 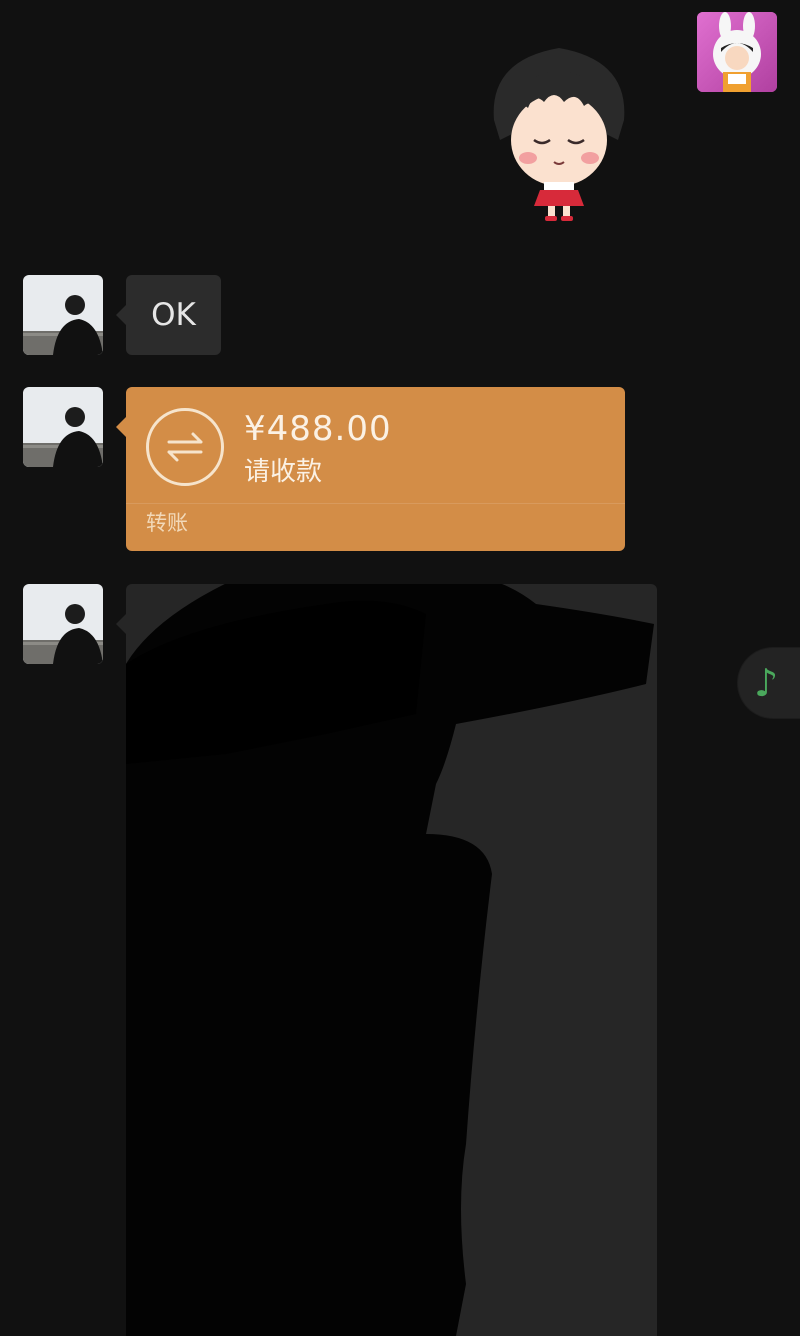 I want to click on text-message-bubble: OK, so click(x=173, y=315).